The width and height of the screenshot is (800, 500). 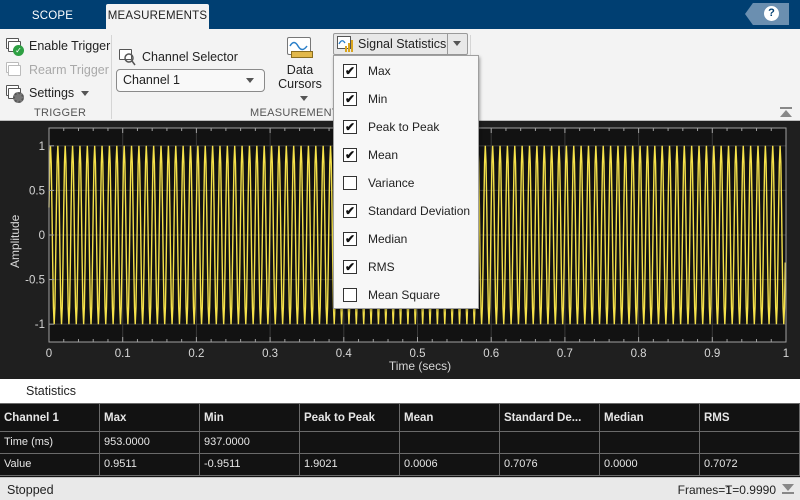 I want to click on enable-trigger-icon: ✓, so click(x=14, y=46).